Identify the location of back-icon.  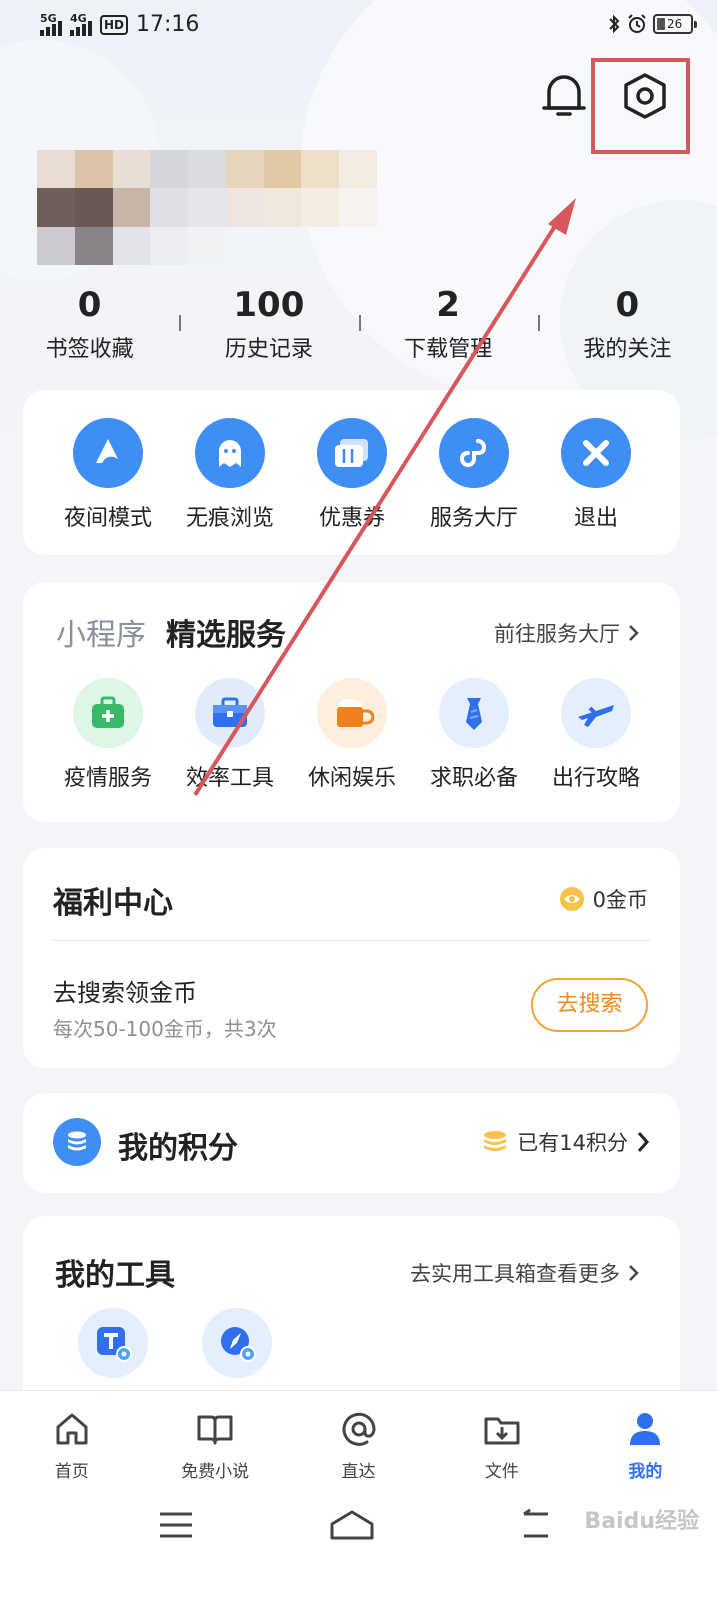
(536, 1525).